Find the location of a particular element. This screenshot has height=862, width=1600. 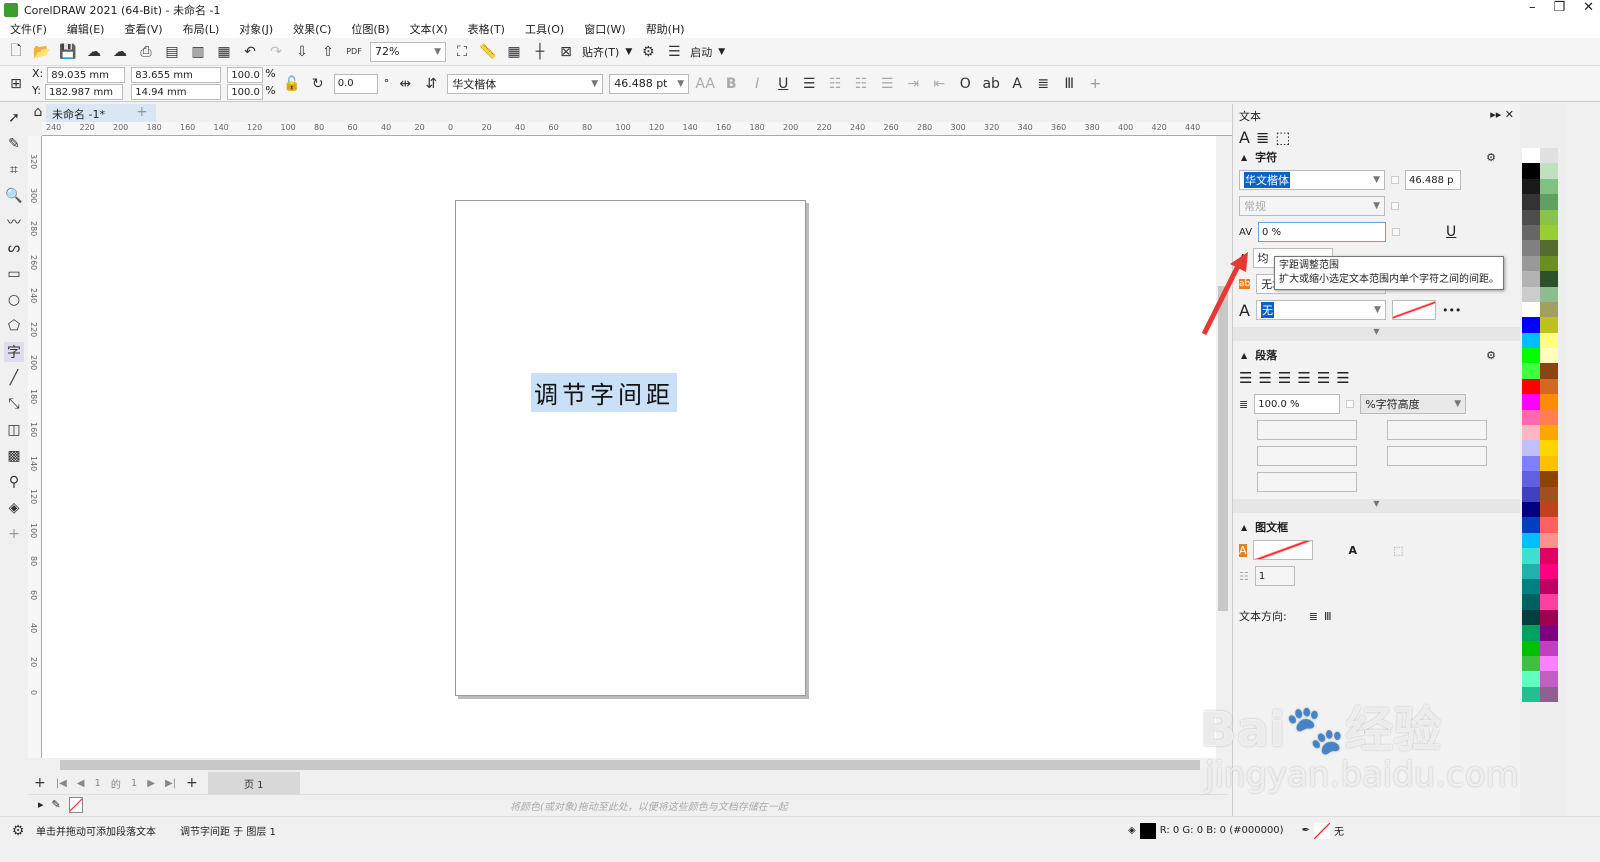

menu-item: 窗口(W) is located at coordinates (604, 29).